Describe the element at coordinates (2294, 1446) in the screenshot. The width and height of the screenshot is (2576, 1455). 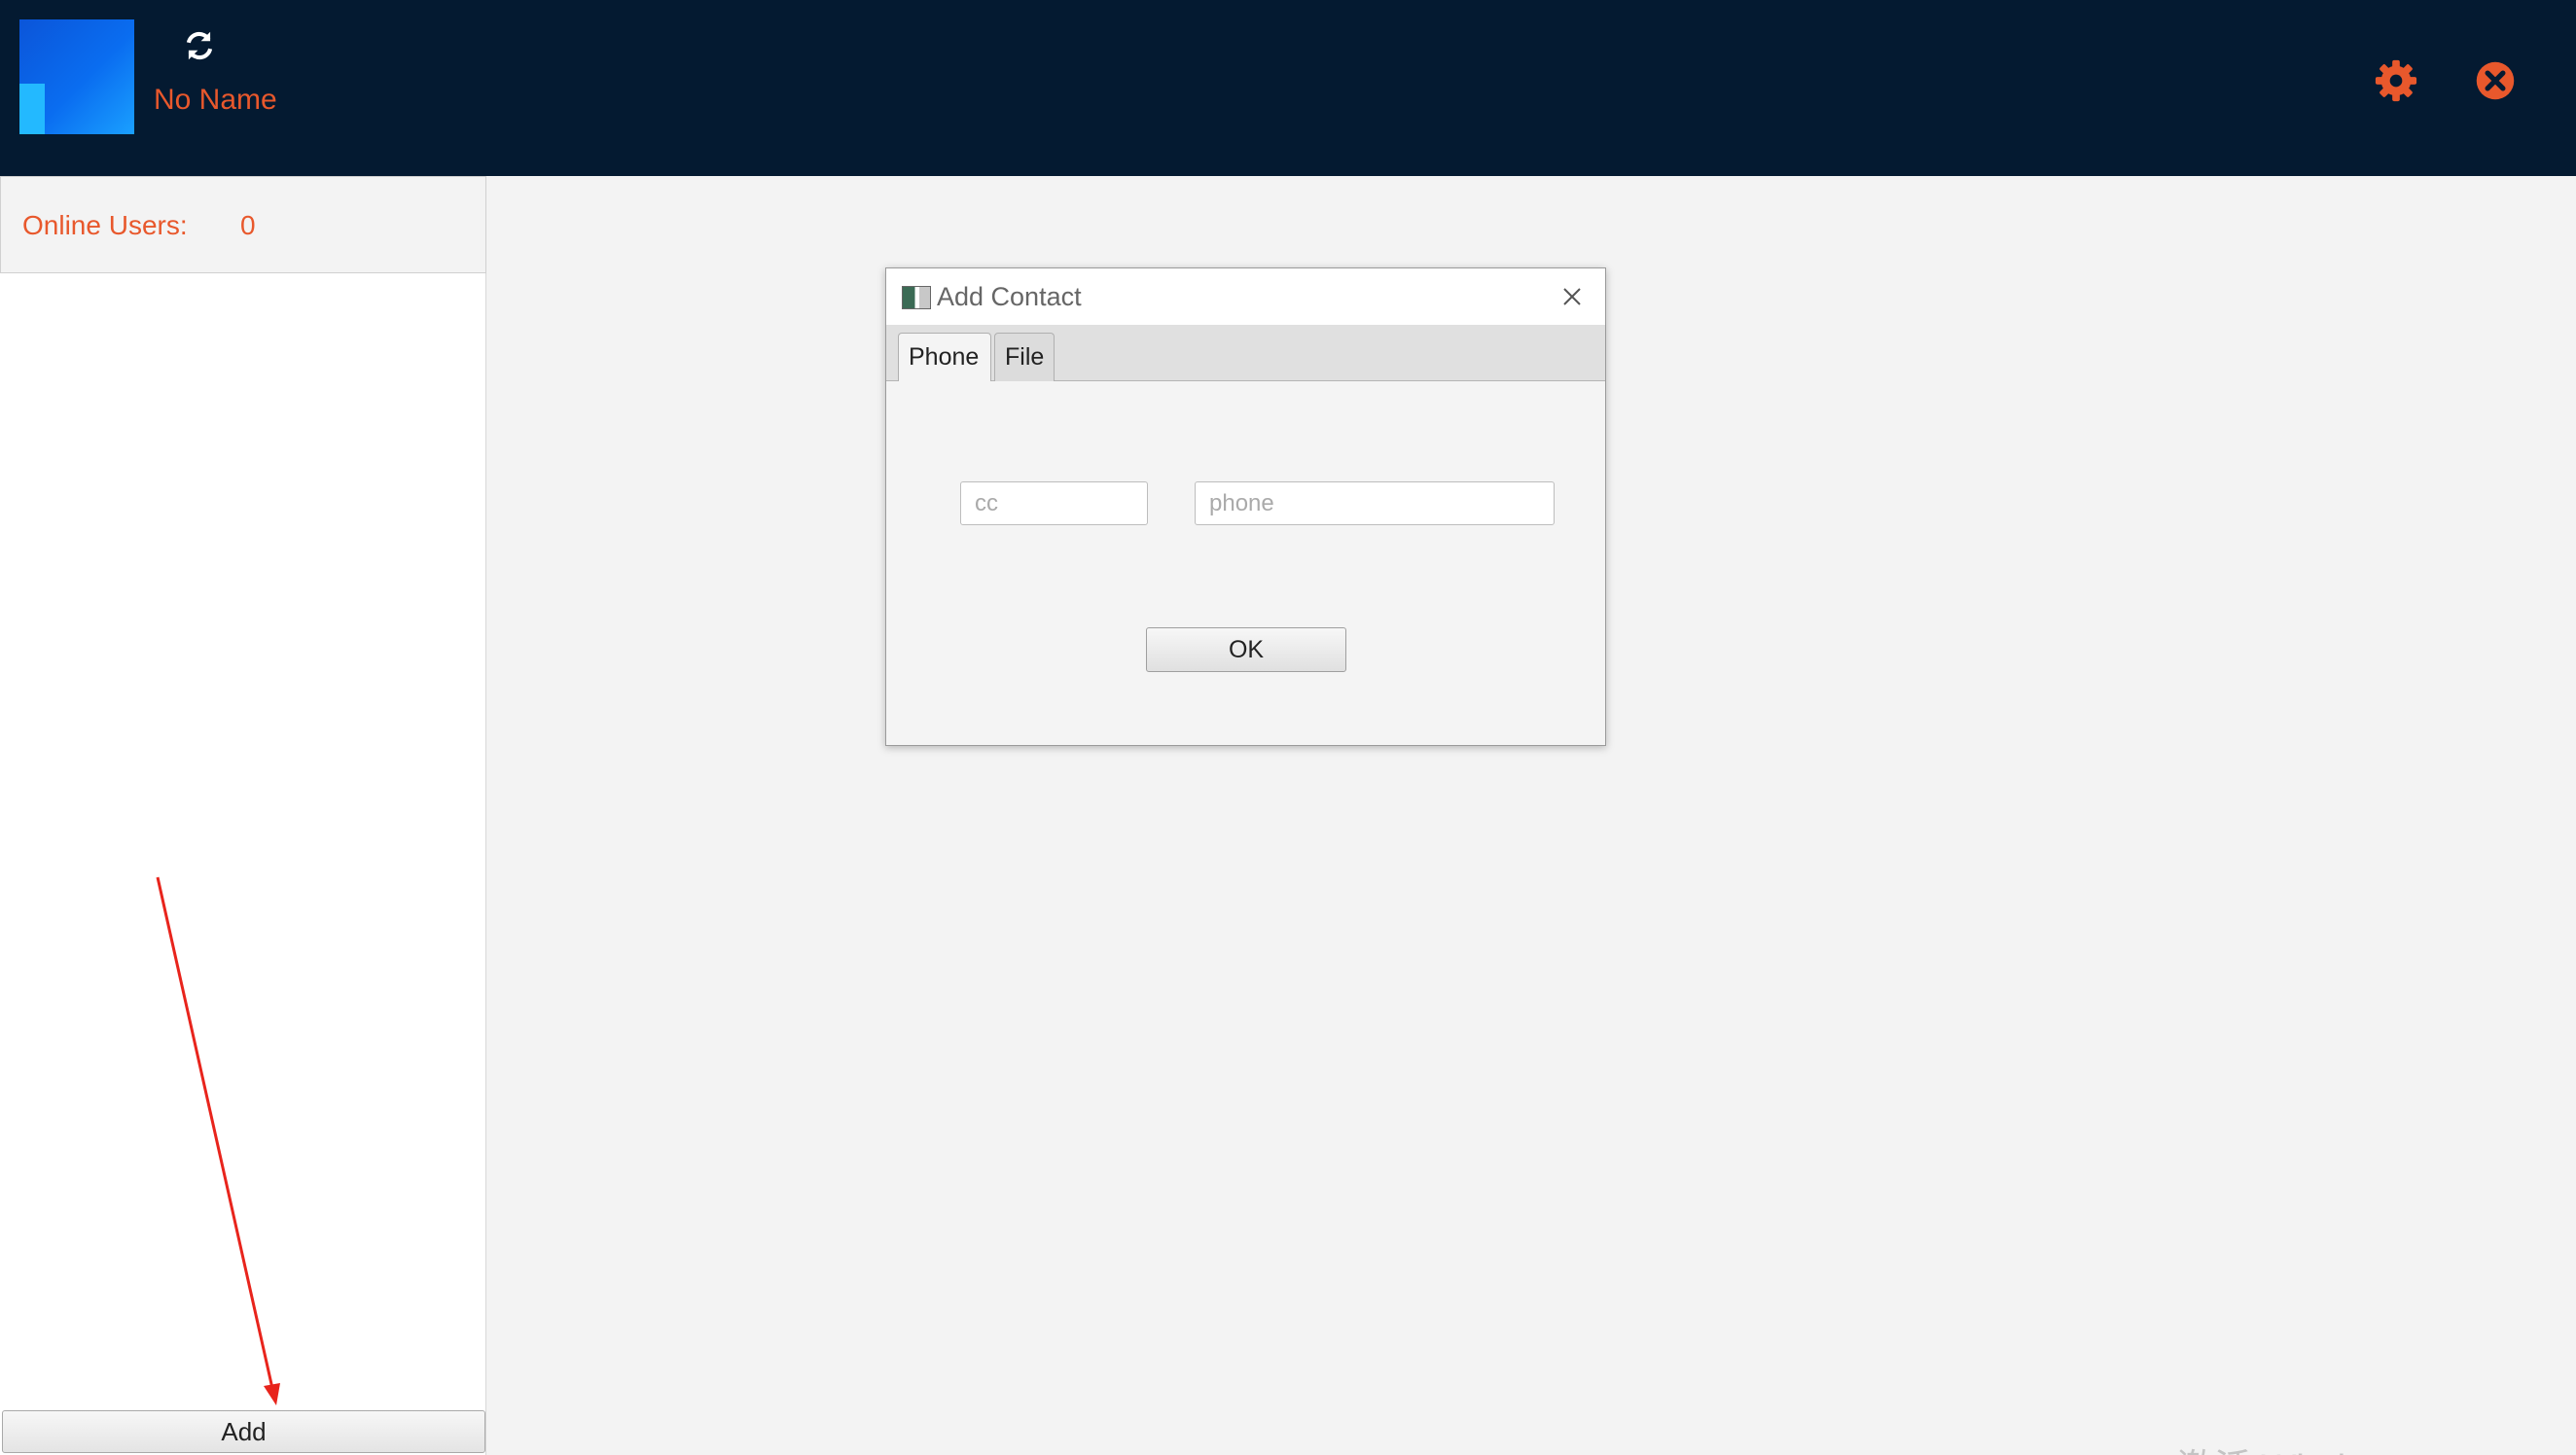
I see `watermark: 激活 Windows` at that location.